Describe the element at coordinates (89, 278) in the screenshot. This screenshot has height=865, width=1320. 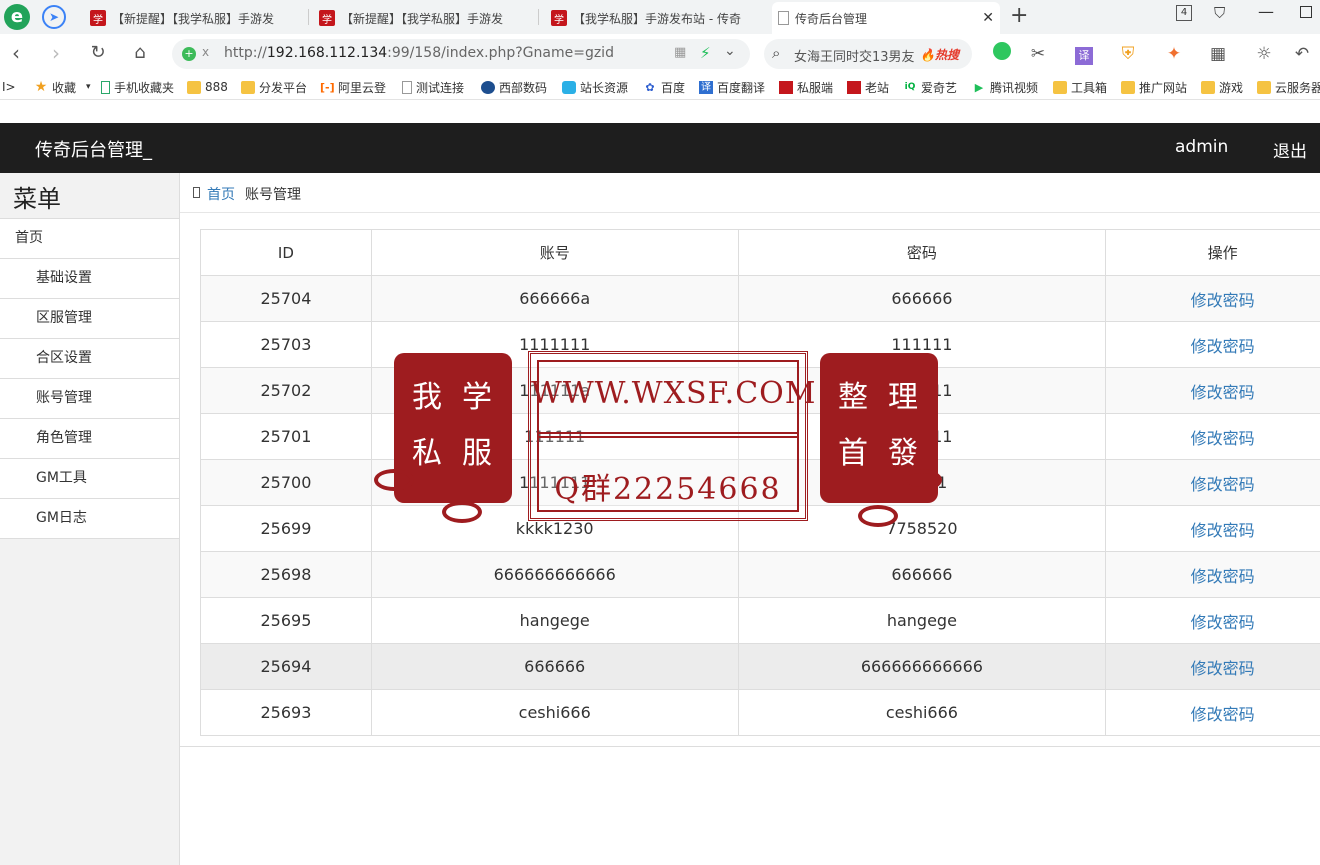
I see `sidebar-item: 基础设置` at that location.